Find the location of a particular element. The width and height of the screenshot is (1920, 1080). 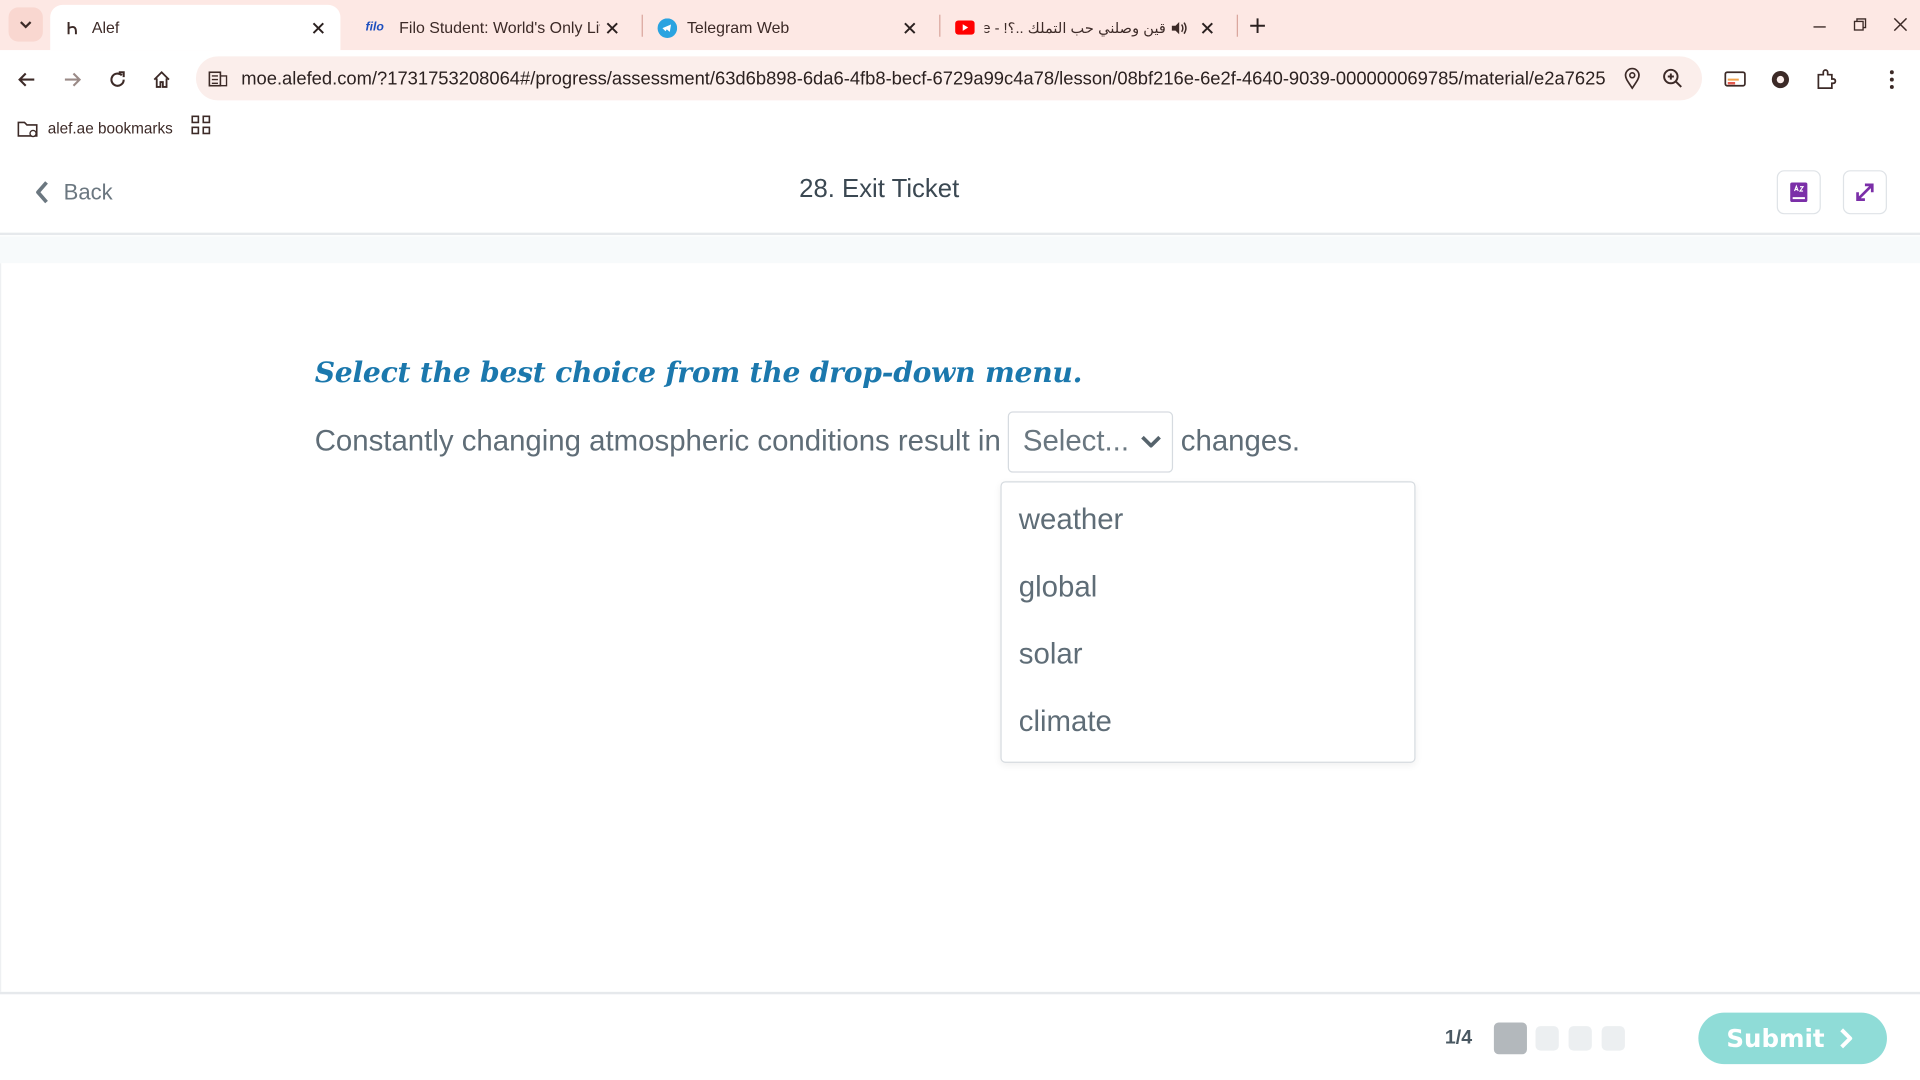

lesson-header: Back 28. Exit Ticket is located at coordinates (960, 193).